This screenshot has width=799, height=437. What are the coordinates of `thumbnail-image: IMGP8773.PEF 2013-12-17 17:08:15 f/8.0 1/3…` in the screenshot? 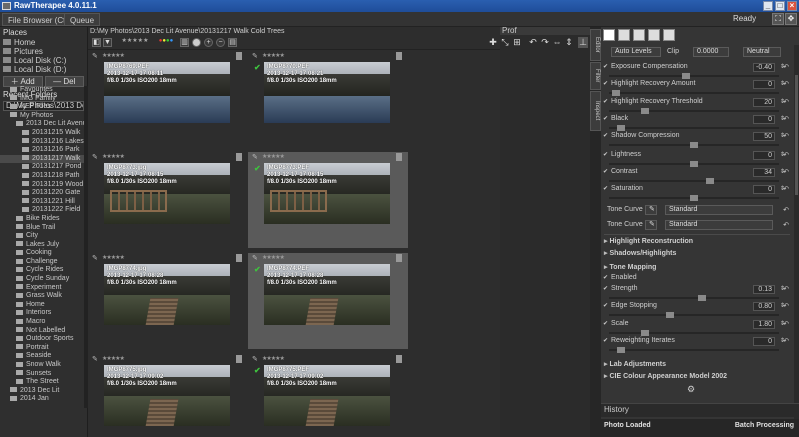 It's located at (327, 193).